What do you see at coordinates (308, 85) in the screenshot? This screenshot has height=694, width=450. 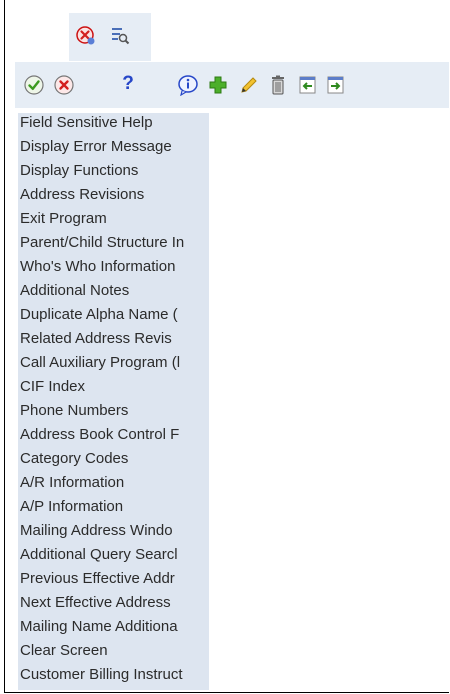 I see `import-icon` at bounding box center [308, 85].